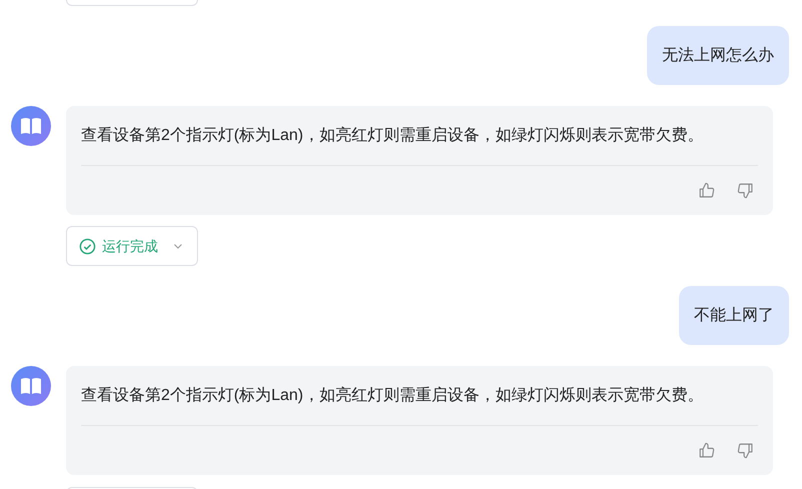  I want to click on user-message-bubble: 不能上网了, so click(734, 315).